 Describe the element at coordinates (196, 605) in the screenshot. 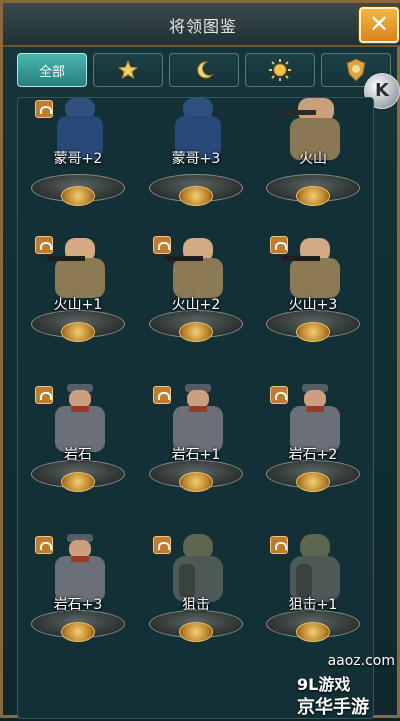

I see `general-name: 狙击` at that location.